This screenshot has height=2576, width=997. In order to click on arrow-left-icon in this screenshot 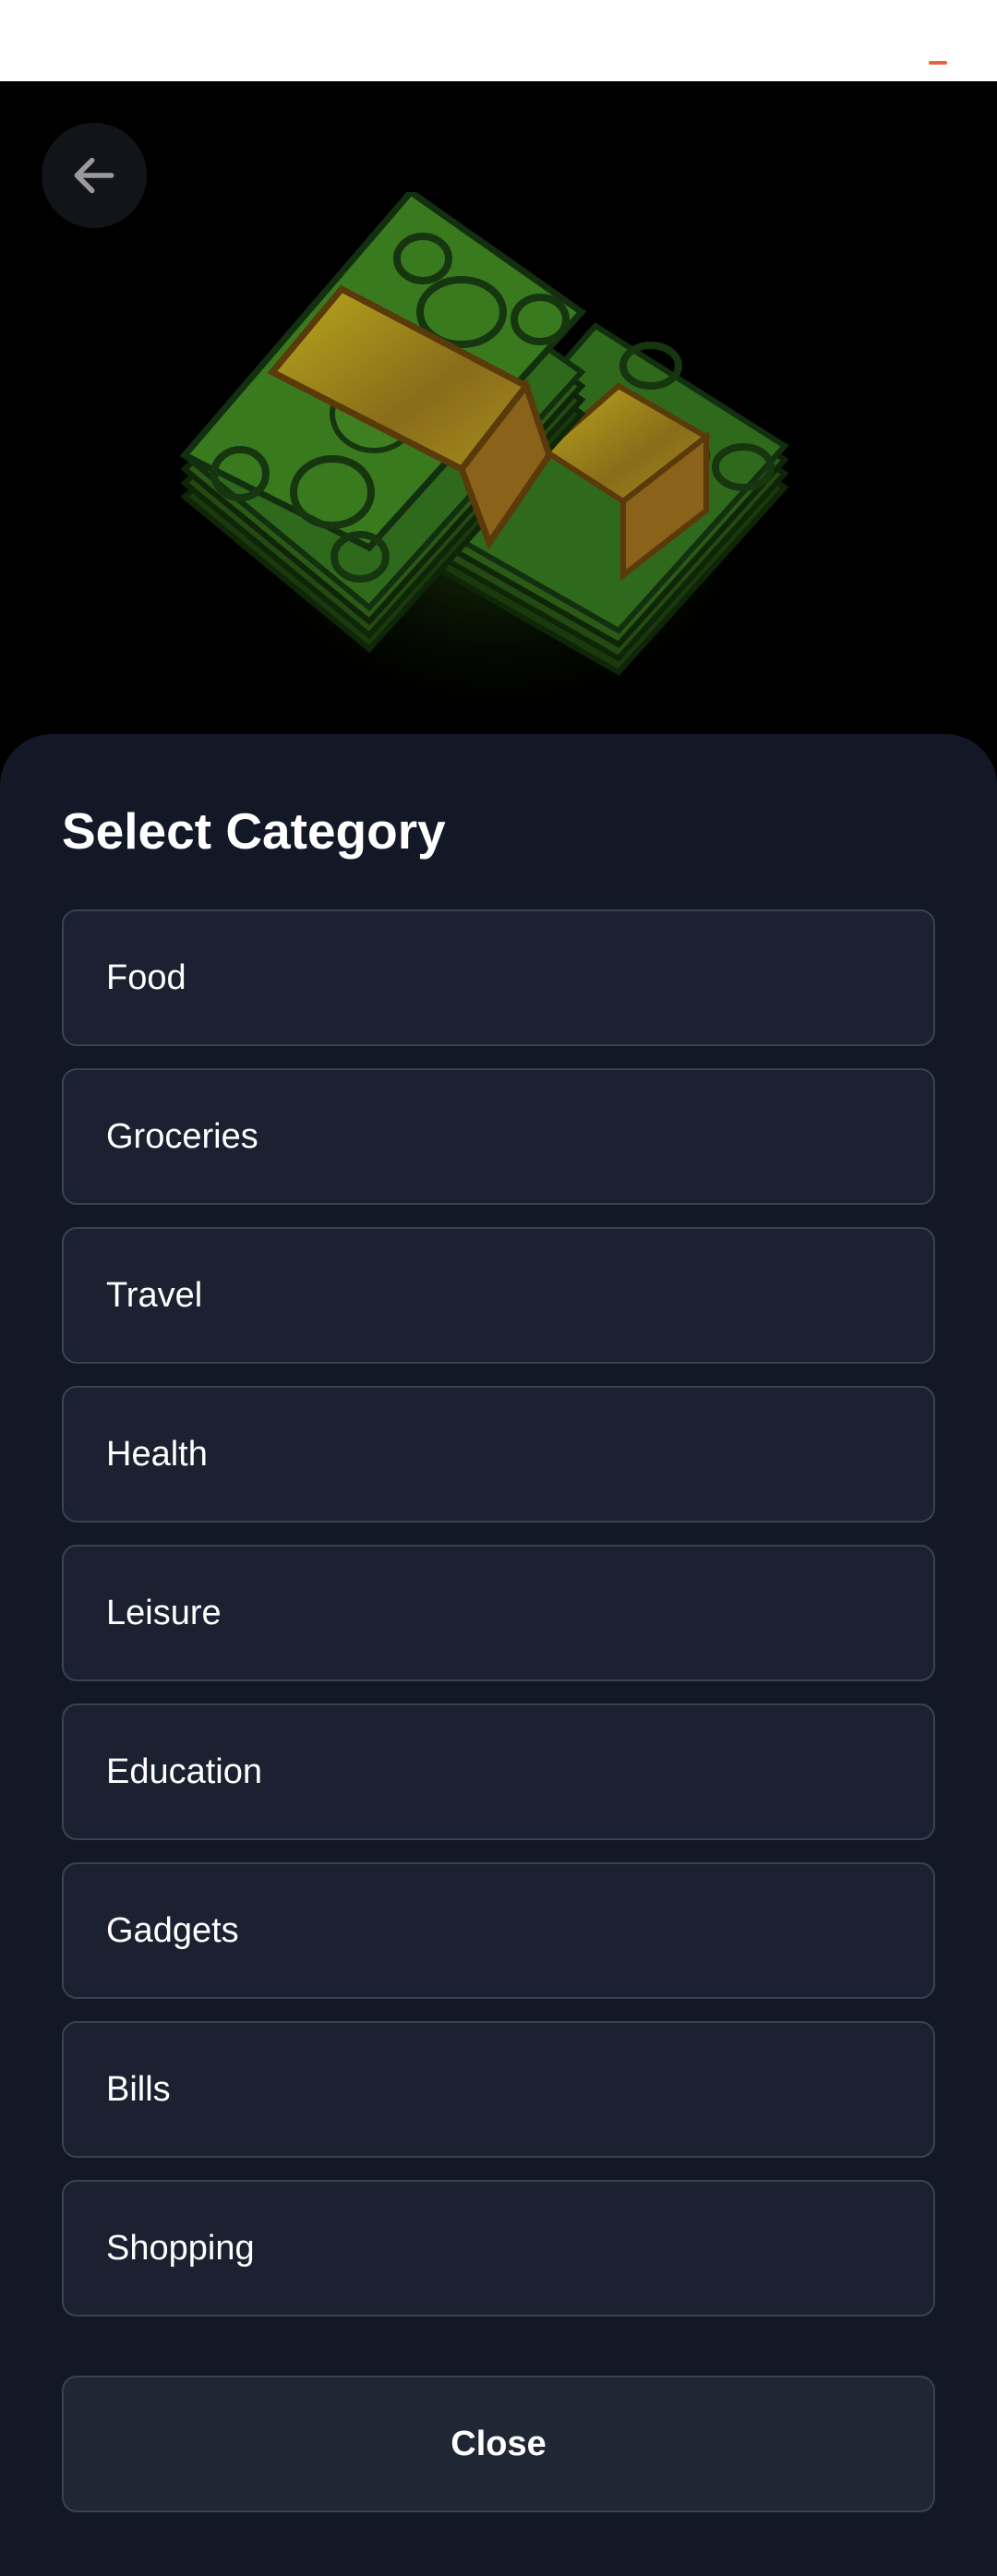, I will do `click(94, 175)`.